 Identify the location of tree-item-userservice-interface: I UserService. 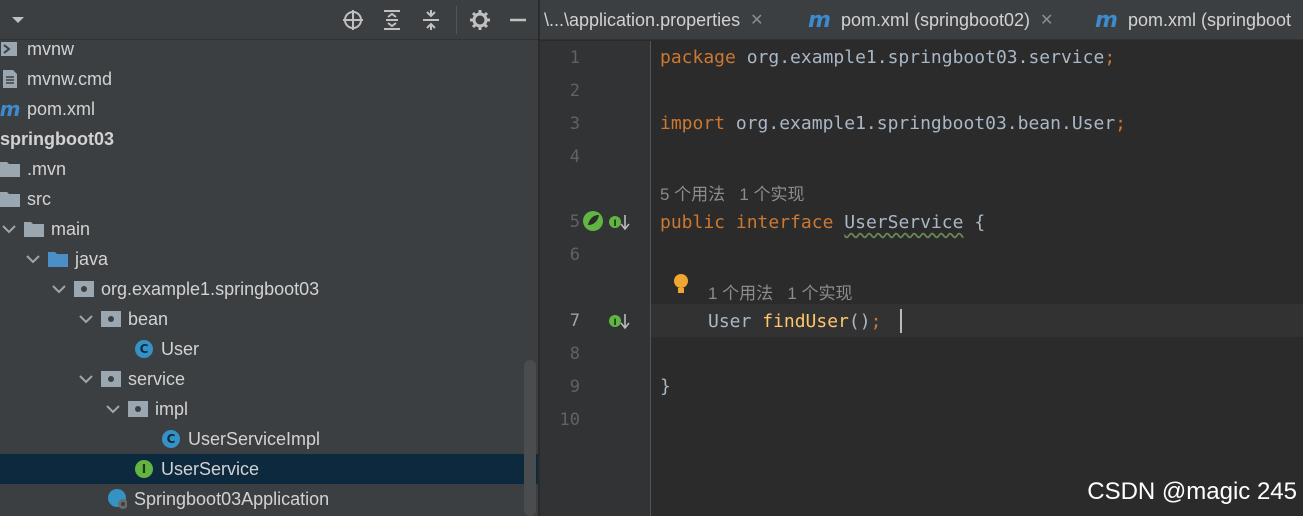
(269, 469).